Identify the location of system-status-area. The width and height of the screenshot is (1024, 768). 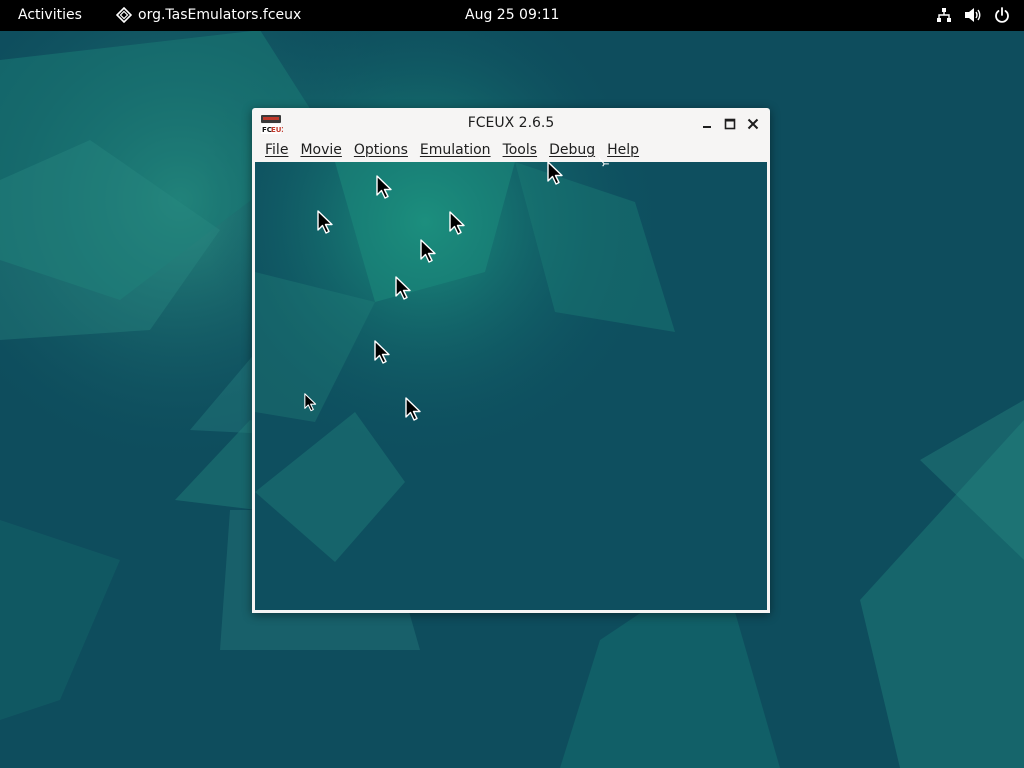
(973, 15).